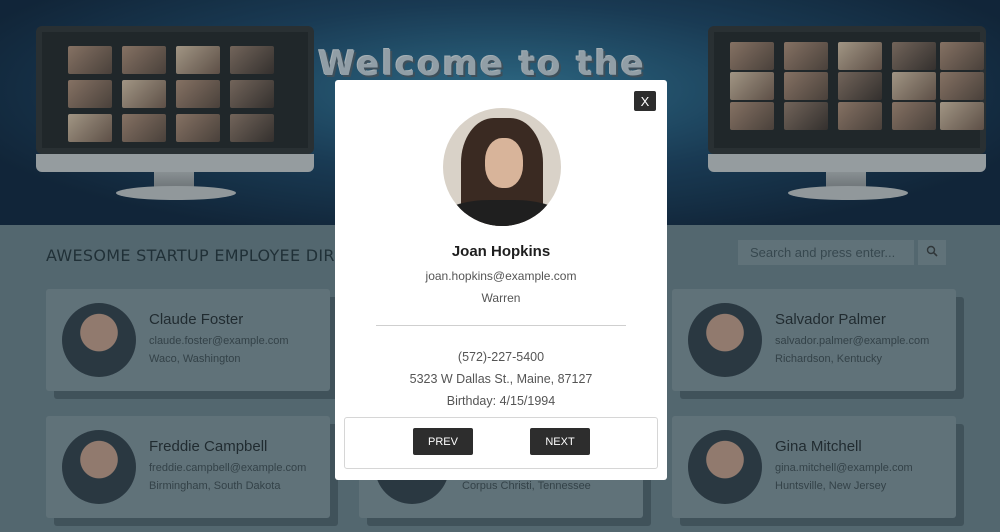 The width and height of the screenshot is (1000, 532). I want to click on close-button: X, so click(645, 101).